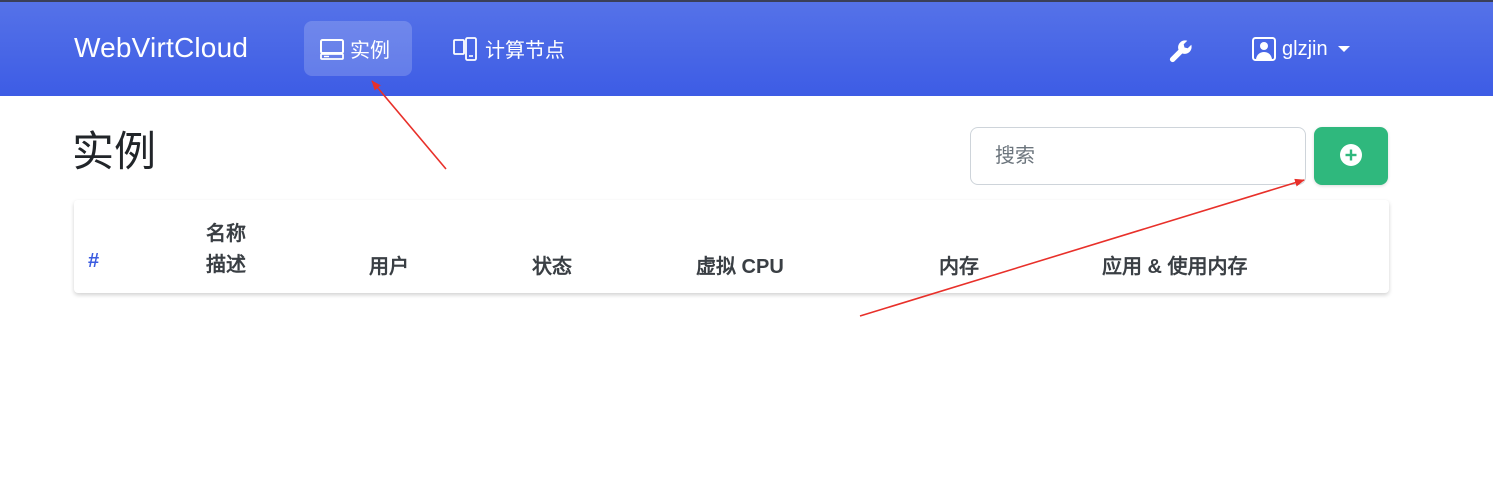 The image size is (1493, 489). I want to click on column-header-name-description: 名称 描述, so click(226, 250).